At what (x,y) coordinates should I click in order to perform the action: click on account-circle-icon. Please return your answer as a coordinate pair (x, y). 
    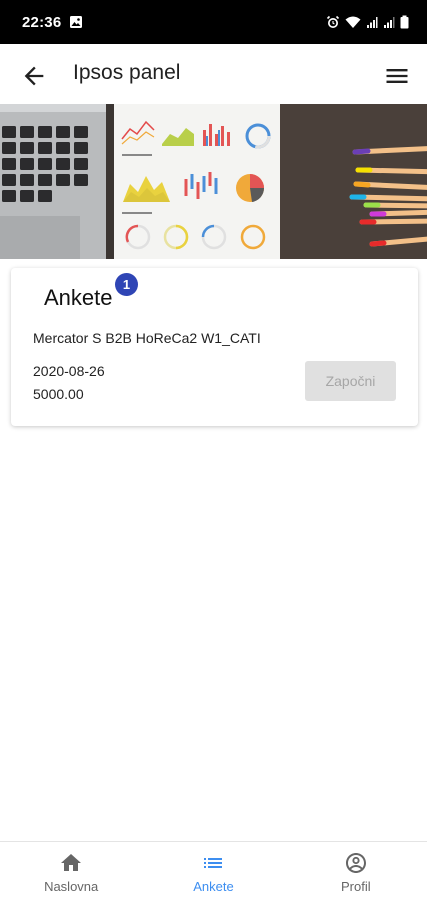
    Looking at the image, I should click on (355, 863).